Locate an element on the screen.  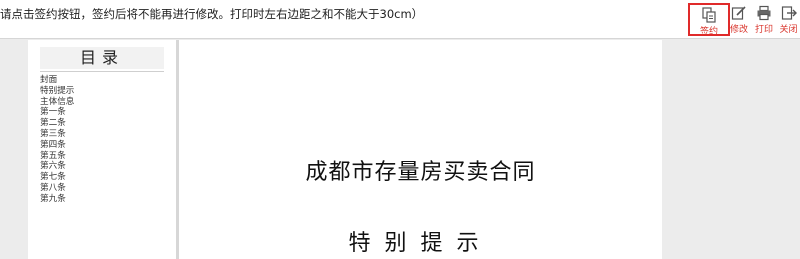
sign-button: 签约 is located at coordinates (709, 20).